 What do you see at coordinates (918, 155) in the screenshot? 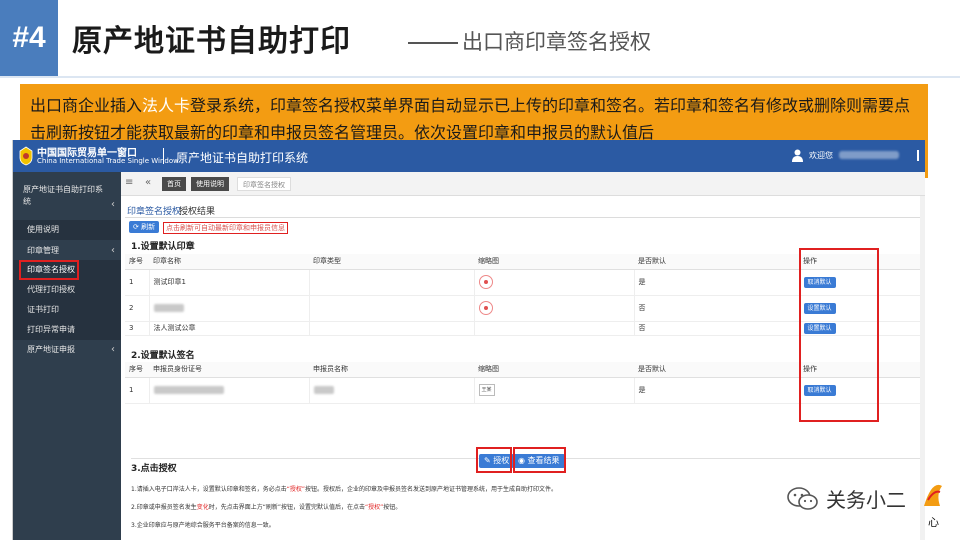
I see `logout-icon` at bounding box center [918, 155].